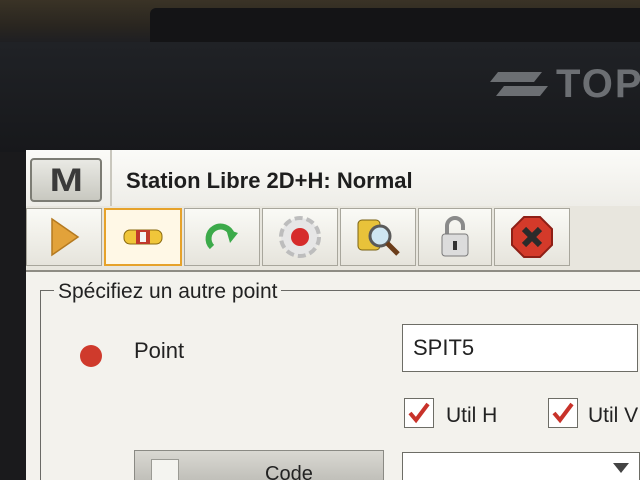 The height and width of the screenshot is (480, 640). I want to click on toolbar, so click(333, 239).